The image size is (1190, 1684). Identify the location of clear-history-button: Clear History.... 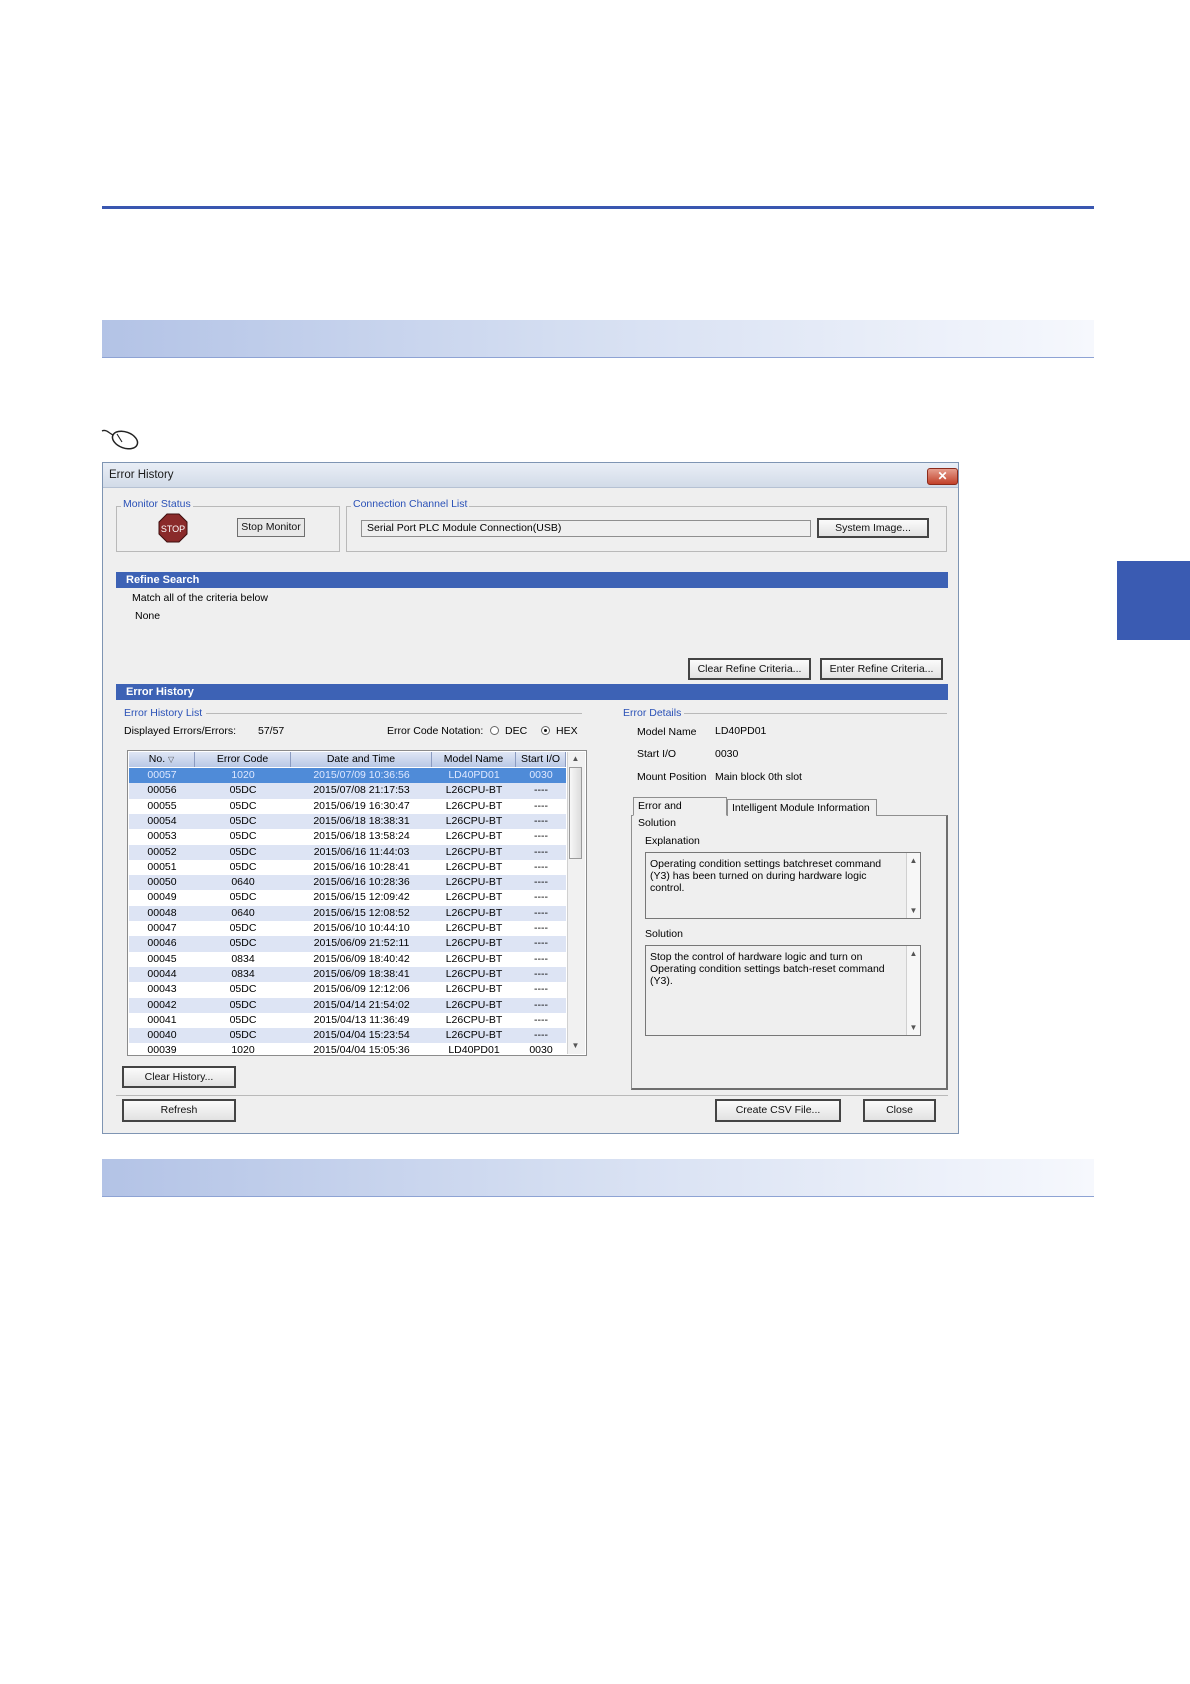
(179, 1077).